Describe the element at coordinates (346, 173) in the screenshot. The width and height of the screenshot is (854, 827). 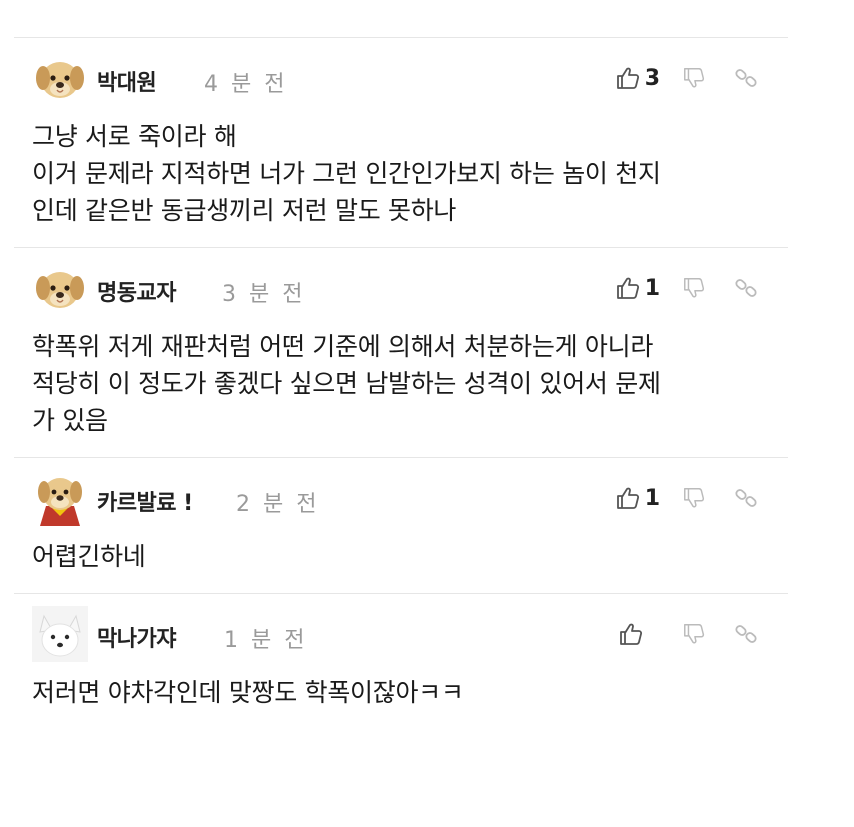
I see `comment-line: 이거 문제라 지적하면 너가 그런 인간인가보지 하는 놈이 천지` at that location.